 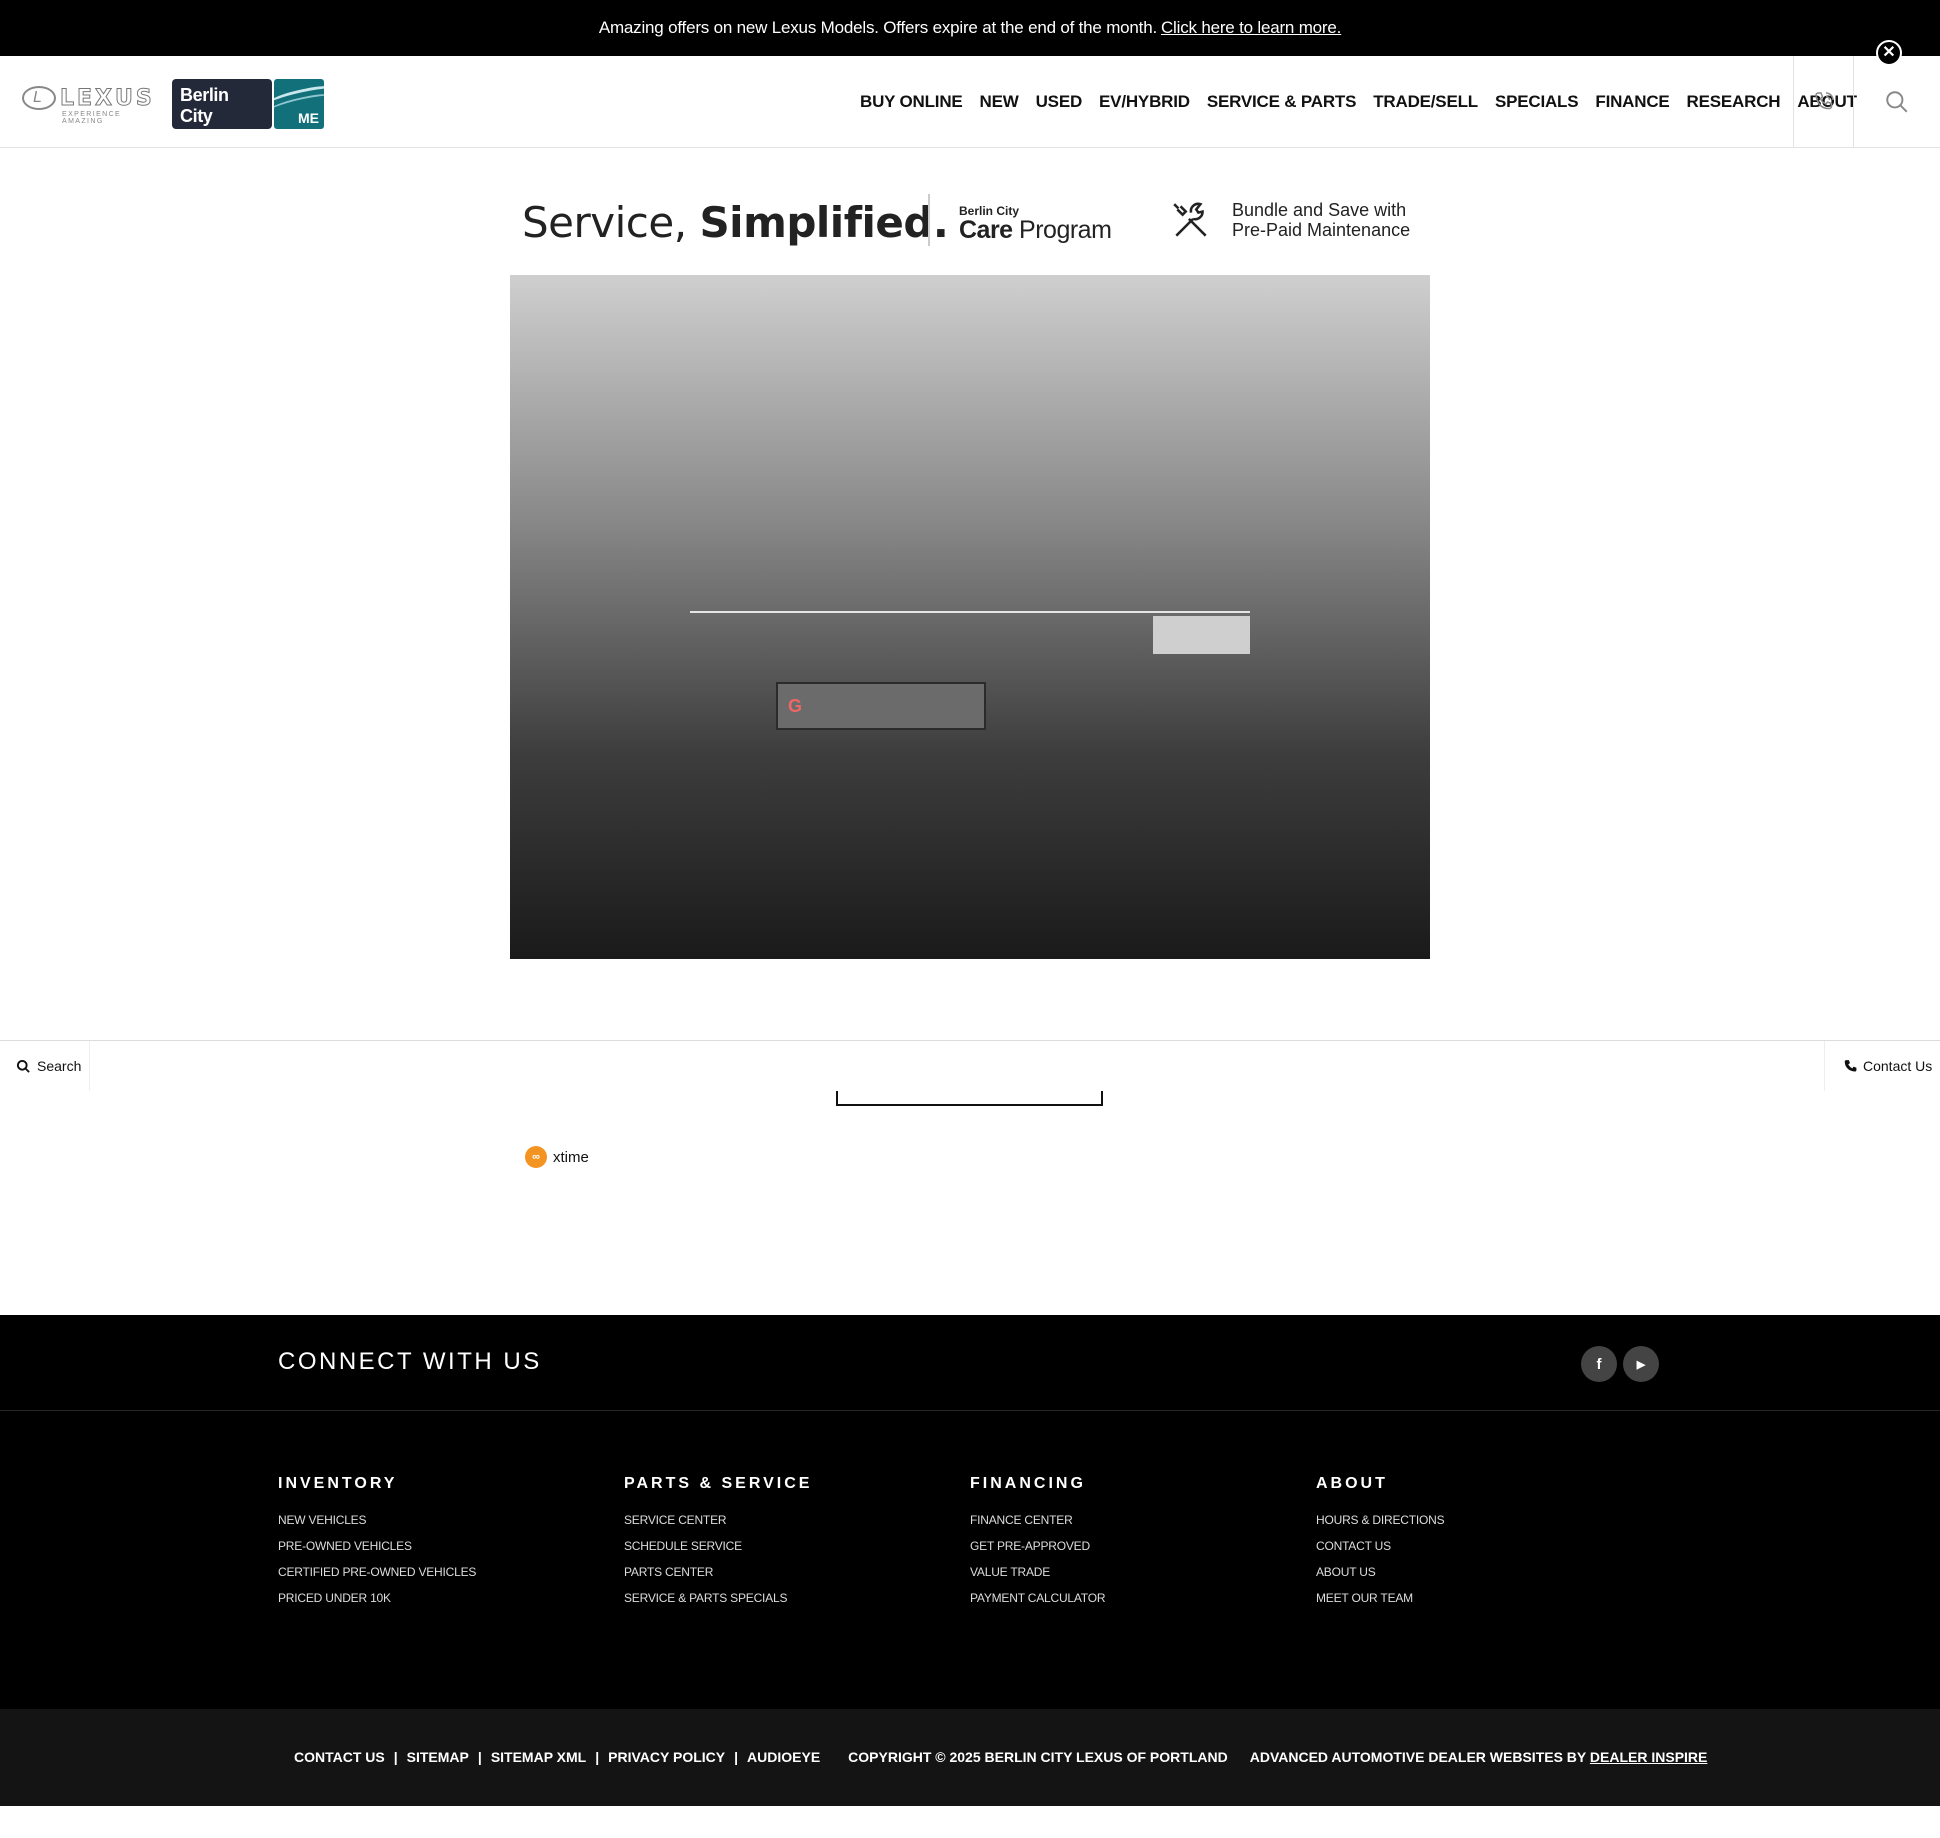 I want to click on nav-service-parts: SERVICE & PARTS, so click(x=1282, y=102).